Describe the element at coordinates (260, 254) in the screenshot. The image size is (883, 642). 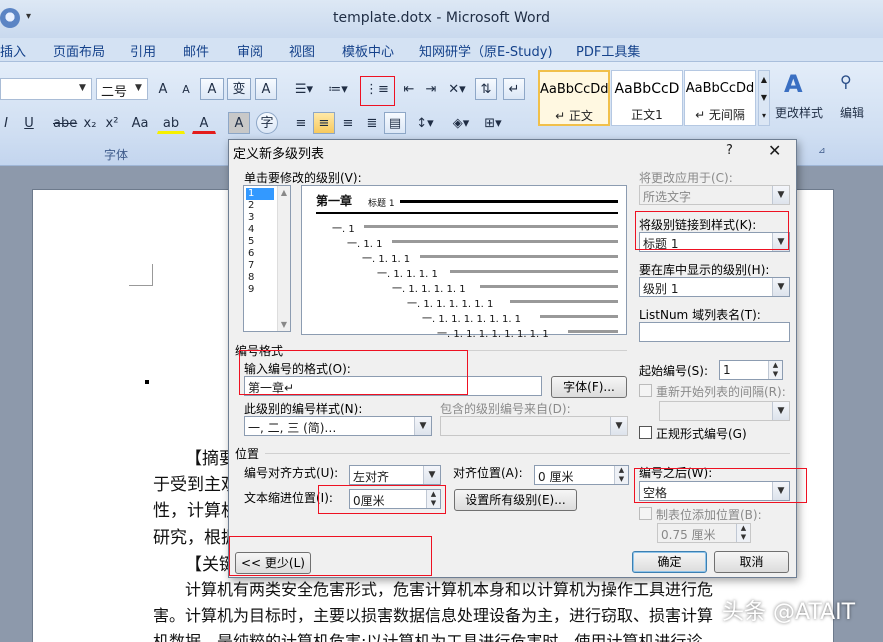
I see `level-item-6: 6` at that location.